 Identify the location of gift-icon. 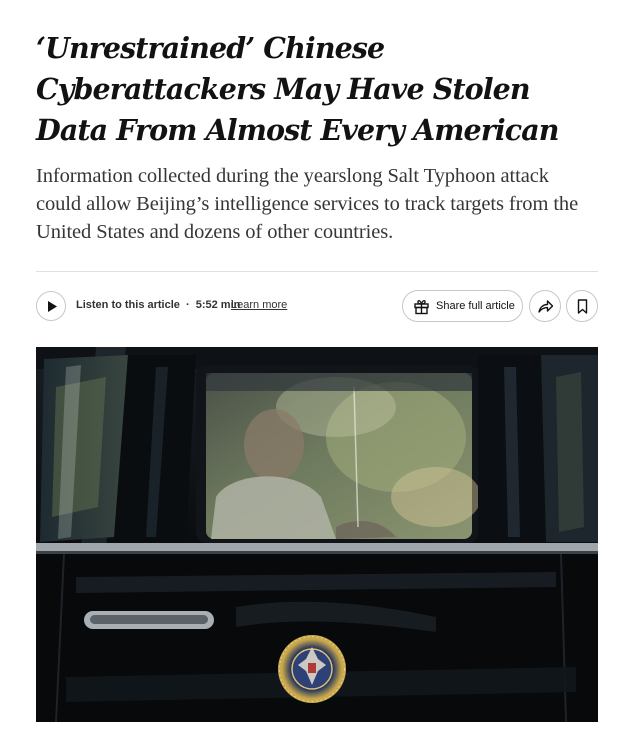
(421, 307).